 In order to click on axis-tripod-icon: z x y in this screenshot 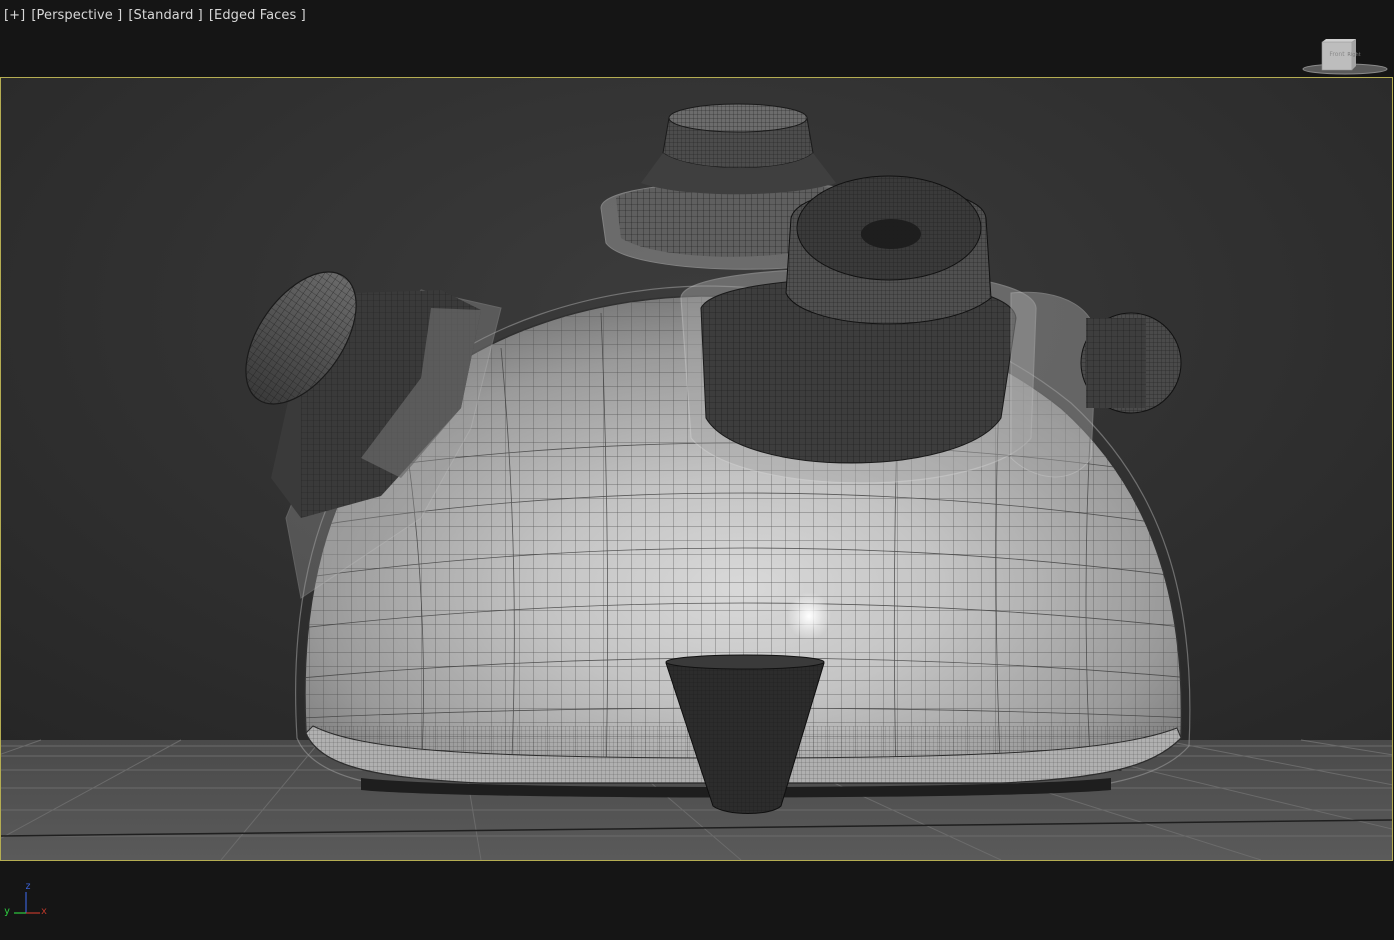, I will do `click(28, 901)`.